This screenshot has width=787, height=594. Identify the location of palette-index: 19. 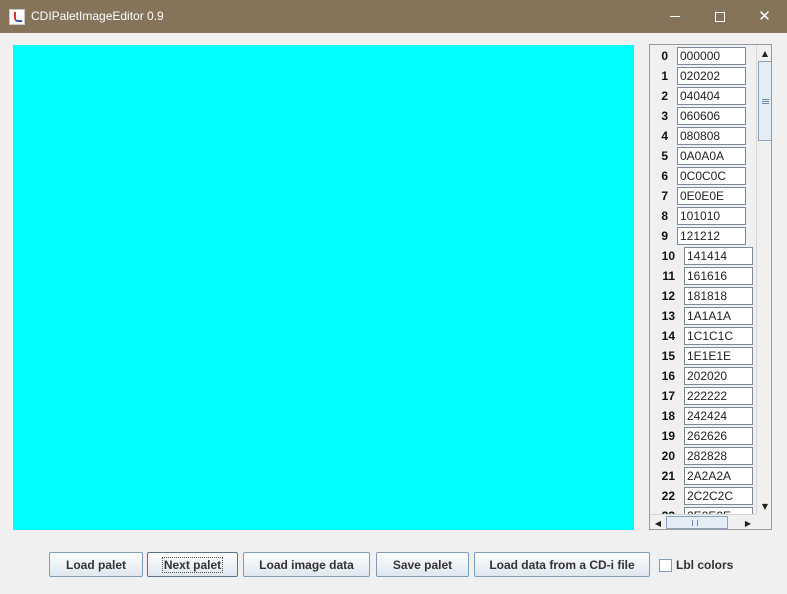
(668, 436).